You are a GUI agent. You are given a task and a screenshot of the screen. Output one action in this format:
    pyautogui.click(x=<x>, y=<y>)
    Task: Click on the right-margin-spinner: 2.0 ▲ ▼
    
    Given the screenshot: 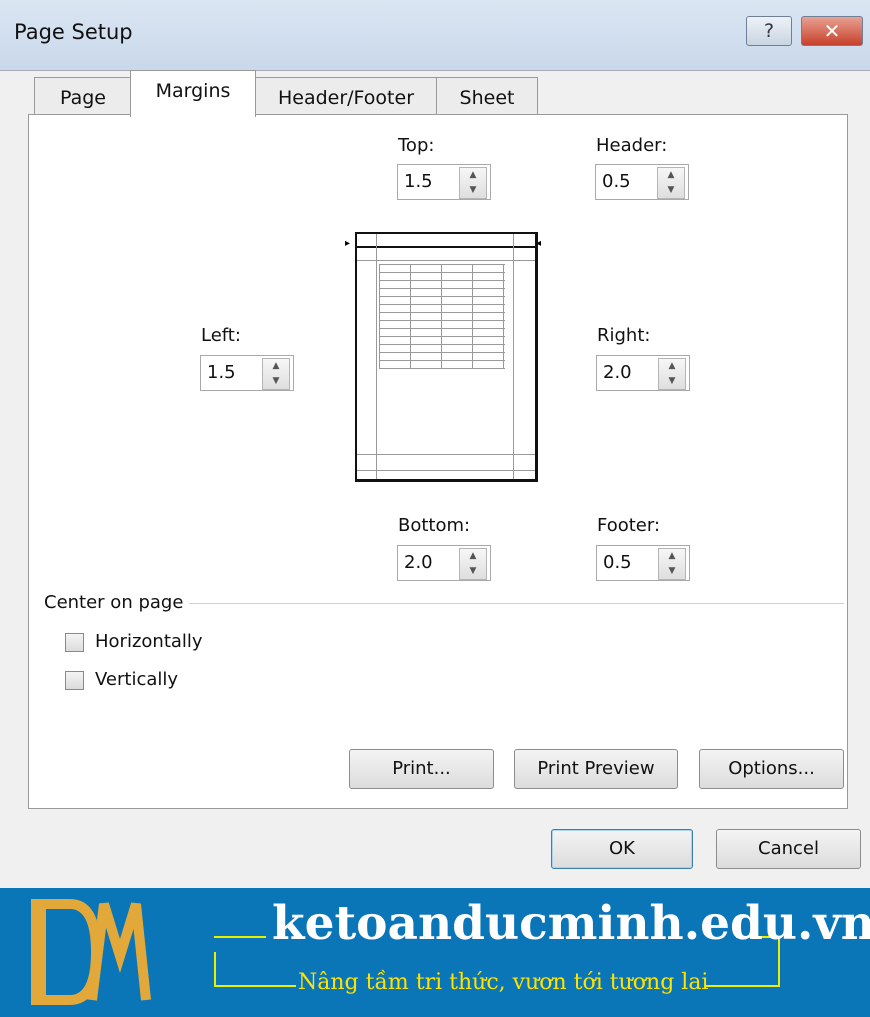 What is the action you would take?
    pyautogui.click(x=643, y=373)
    